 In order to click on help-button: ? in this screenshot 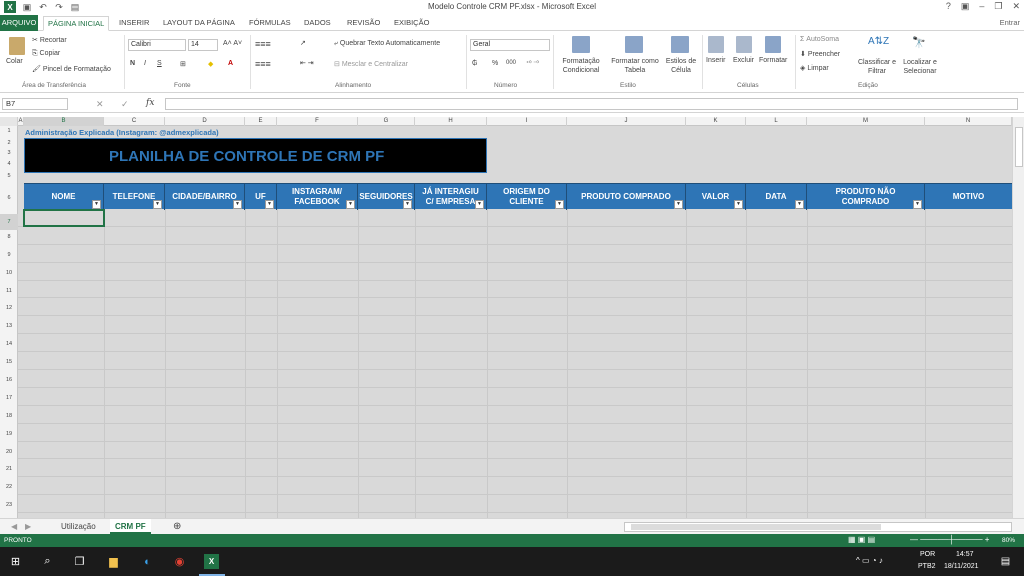, I will do `click(948, 6)`.